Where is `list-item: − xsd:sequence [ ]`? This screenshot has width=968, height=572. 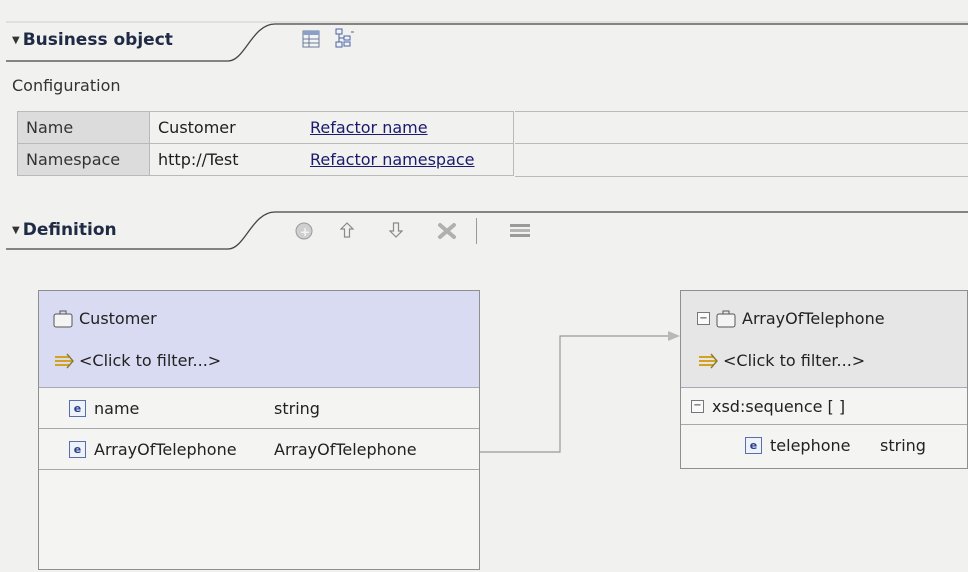
list-item: − xsd:sequence [ ] is located at coordinates (824, 406).